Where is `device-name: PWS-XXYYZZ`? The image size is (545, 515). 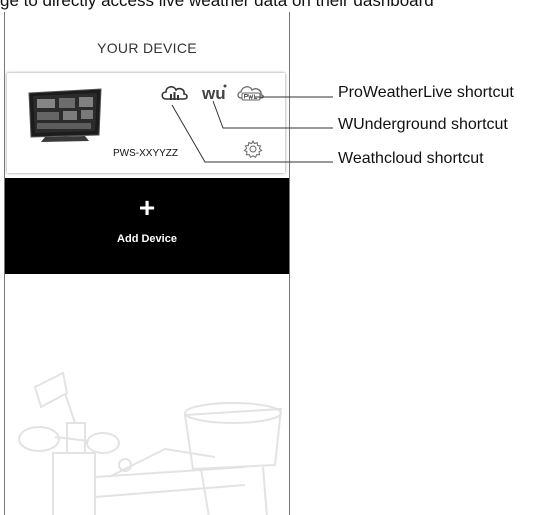 device-name: PWS-XXYYZZ is located at coordinates (146, 153).